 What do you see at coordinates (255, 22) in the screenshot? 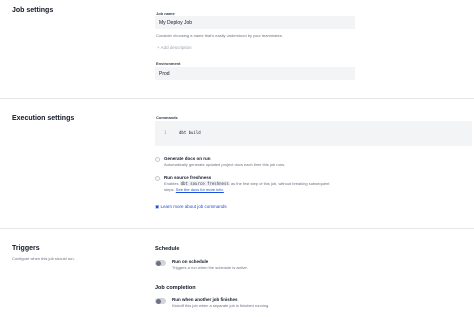
I see `job-name-input: My Deploy Job` at bounding box center [255, 22].